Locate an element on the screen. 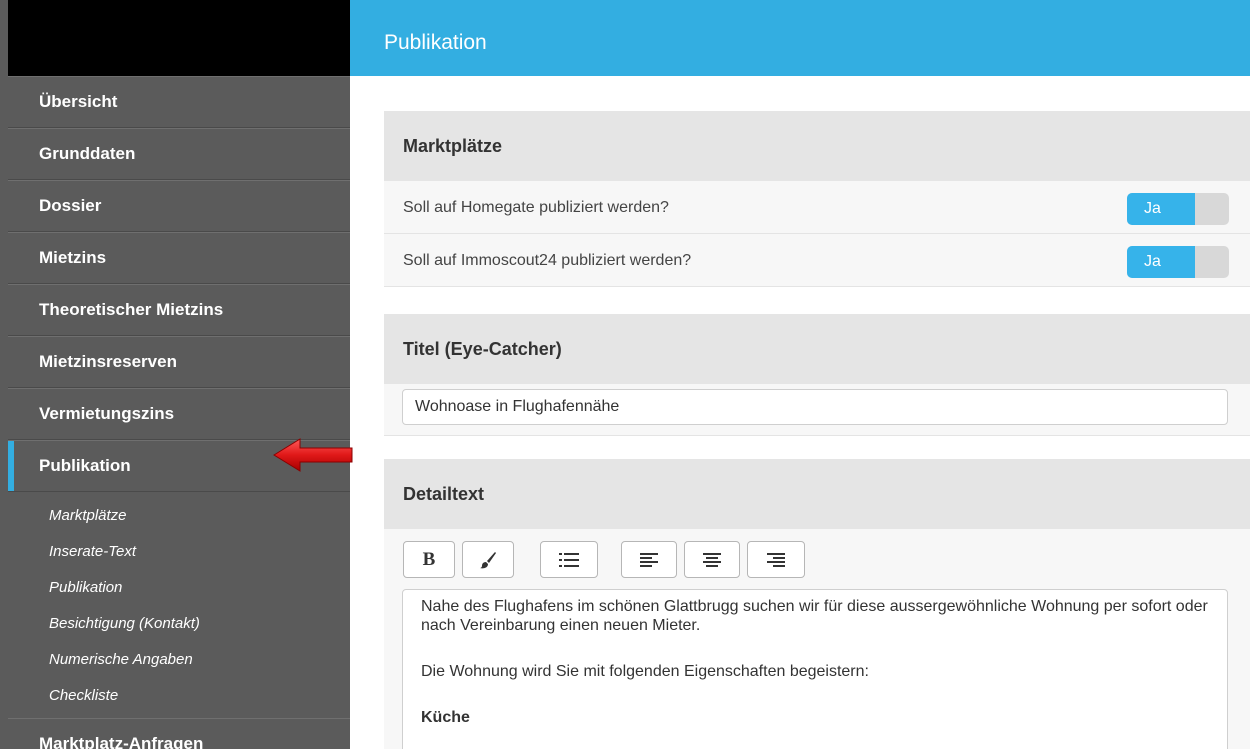 The height and width of the screenshot is (749, 1250). align-center-button is located at coordinates (712, 559).